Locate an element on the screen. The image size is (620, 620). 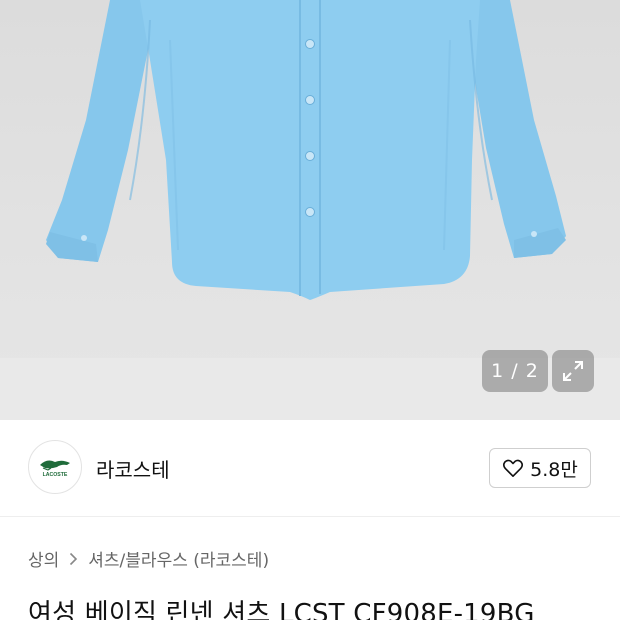
chevron-right-icon is located at coordinates (74, 558).